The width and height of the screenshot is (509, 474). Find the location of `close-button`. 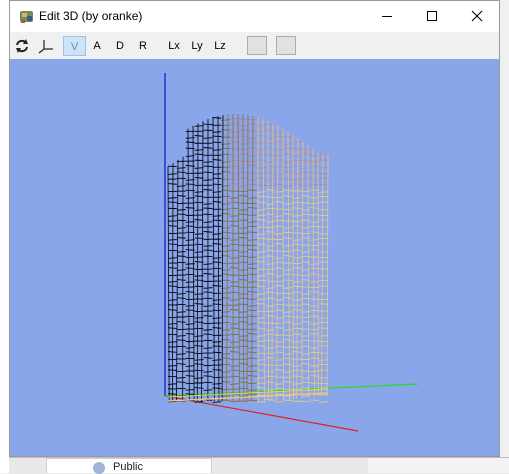

close-button is located at coordinates (476, 16).